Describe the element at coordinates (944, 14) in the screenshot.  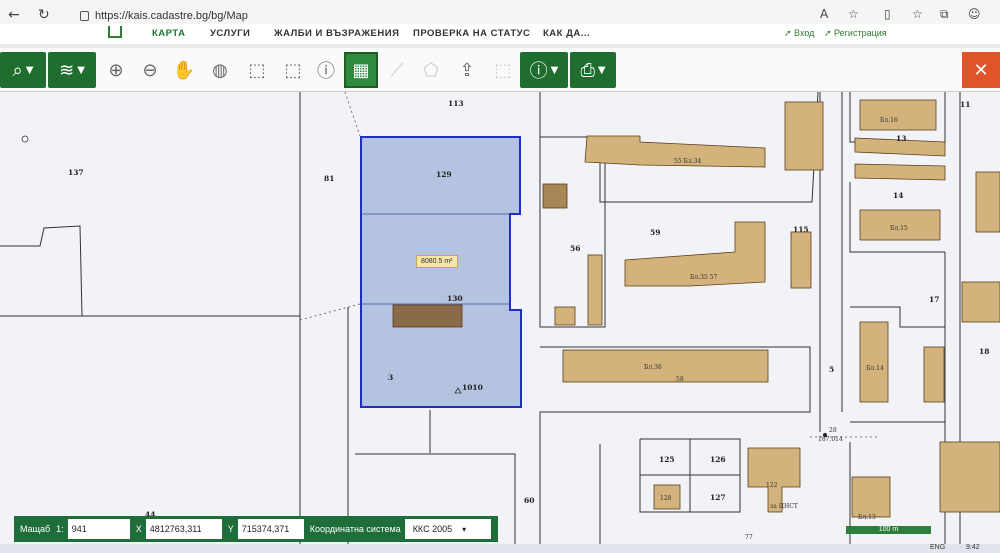
I see `collections-icon: ⧉` at that location.